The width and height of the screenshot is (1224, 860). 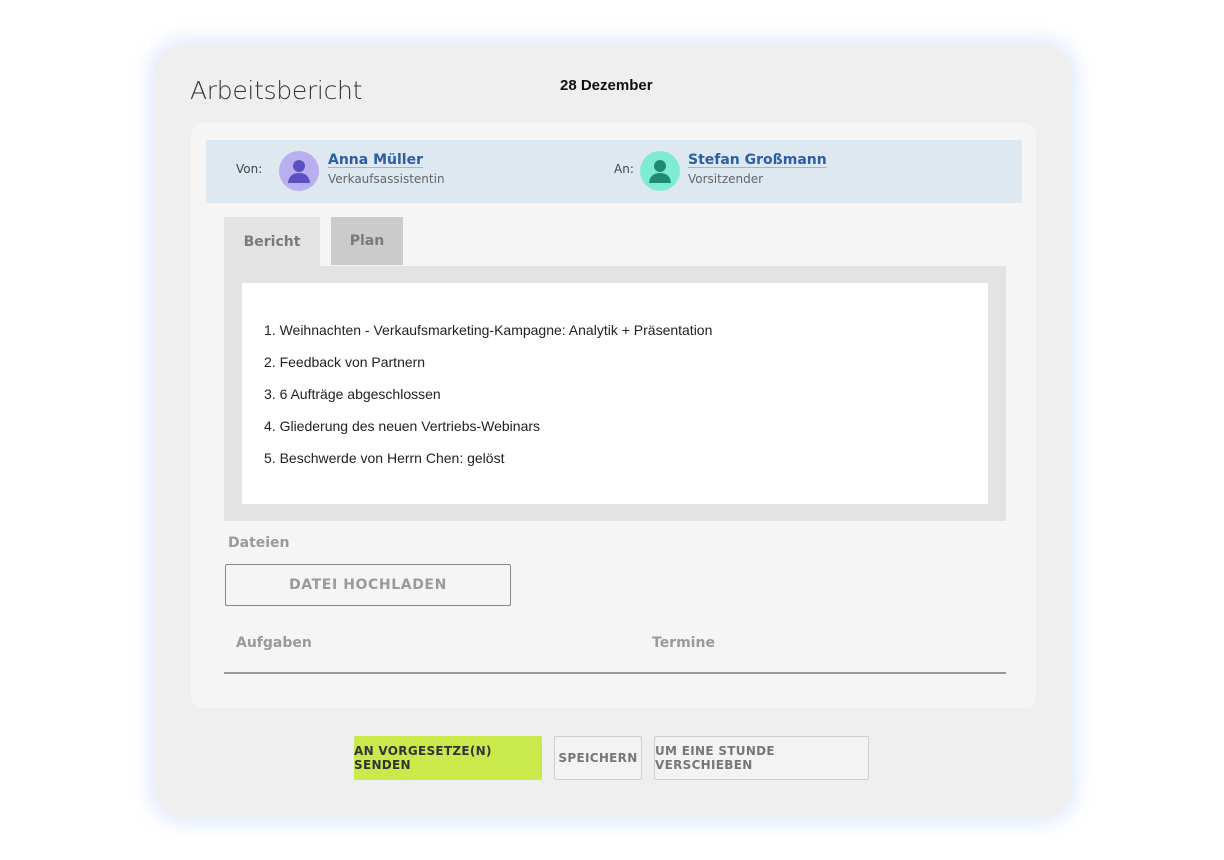 I want to click on page-title: Arbeitsbericht, so click(x=276, y=90).